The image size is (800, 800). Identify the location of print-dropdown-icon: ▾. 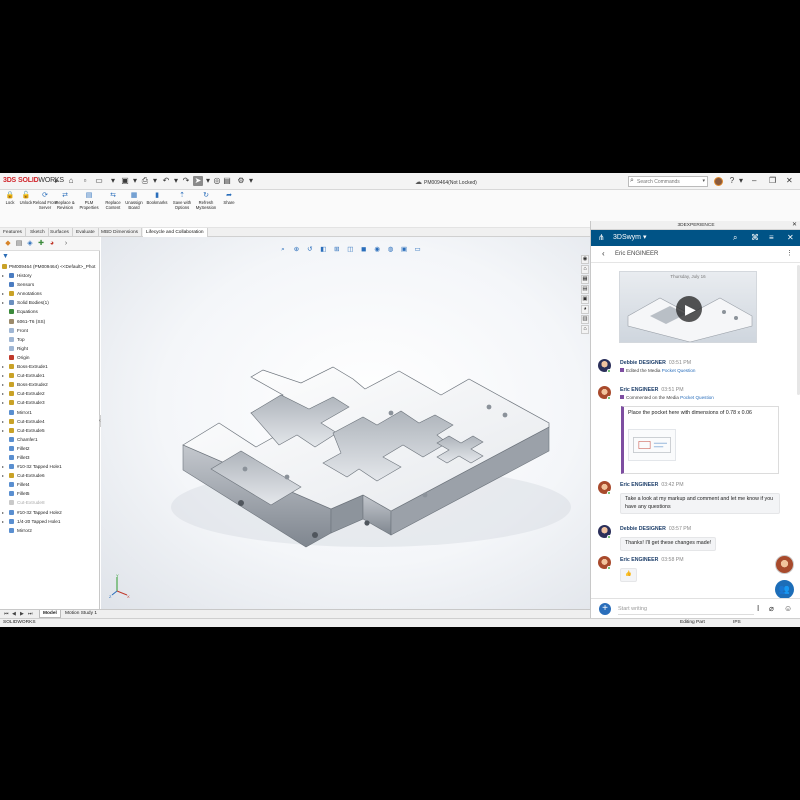
(155, 181).